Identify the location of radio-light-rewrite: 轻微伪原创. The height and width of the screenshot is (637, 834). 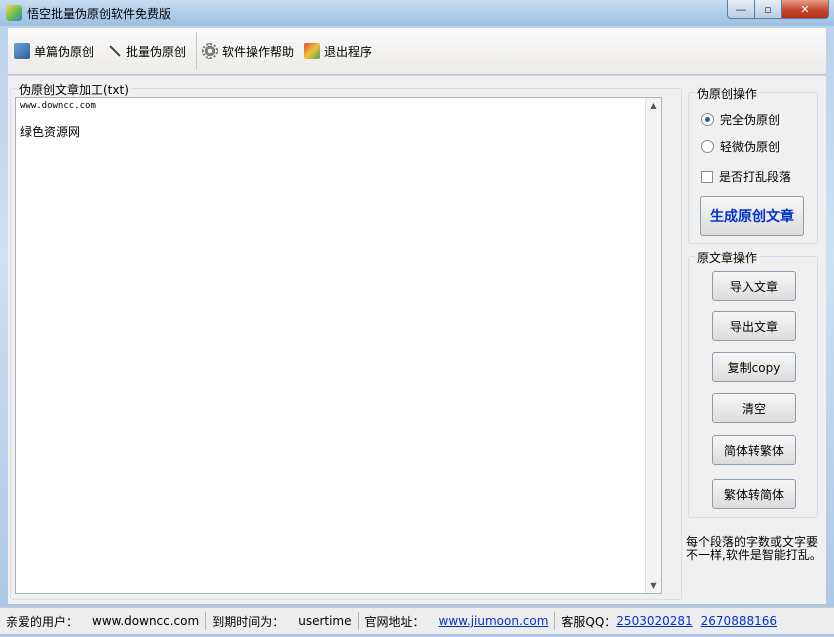
(740, 146).